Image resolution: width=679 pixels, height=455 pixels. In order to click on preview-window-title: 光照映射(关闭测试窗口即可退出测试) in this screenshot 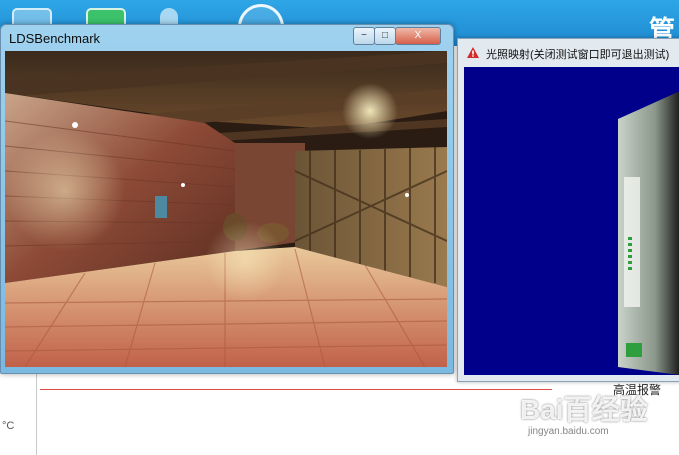, I will do `click(578, 55)`.